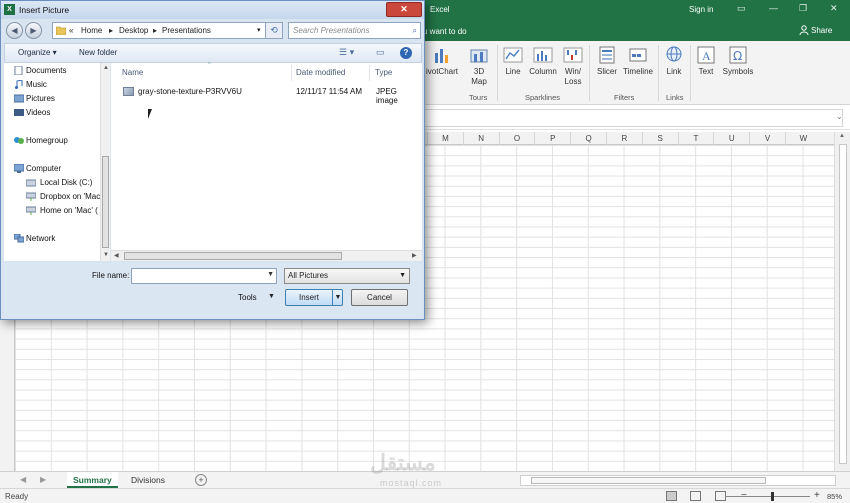  What do you see at coordinates (259, 30) in the screenshot?
I see `chevron-down-icon: ▾` at bounding box center [259, 30].